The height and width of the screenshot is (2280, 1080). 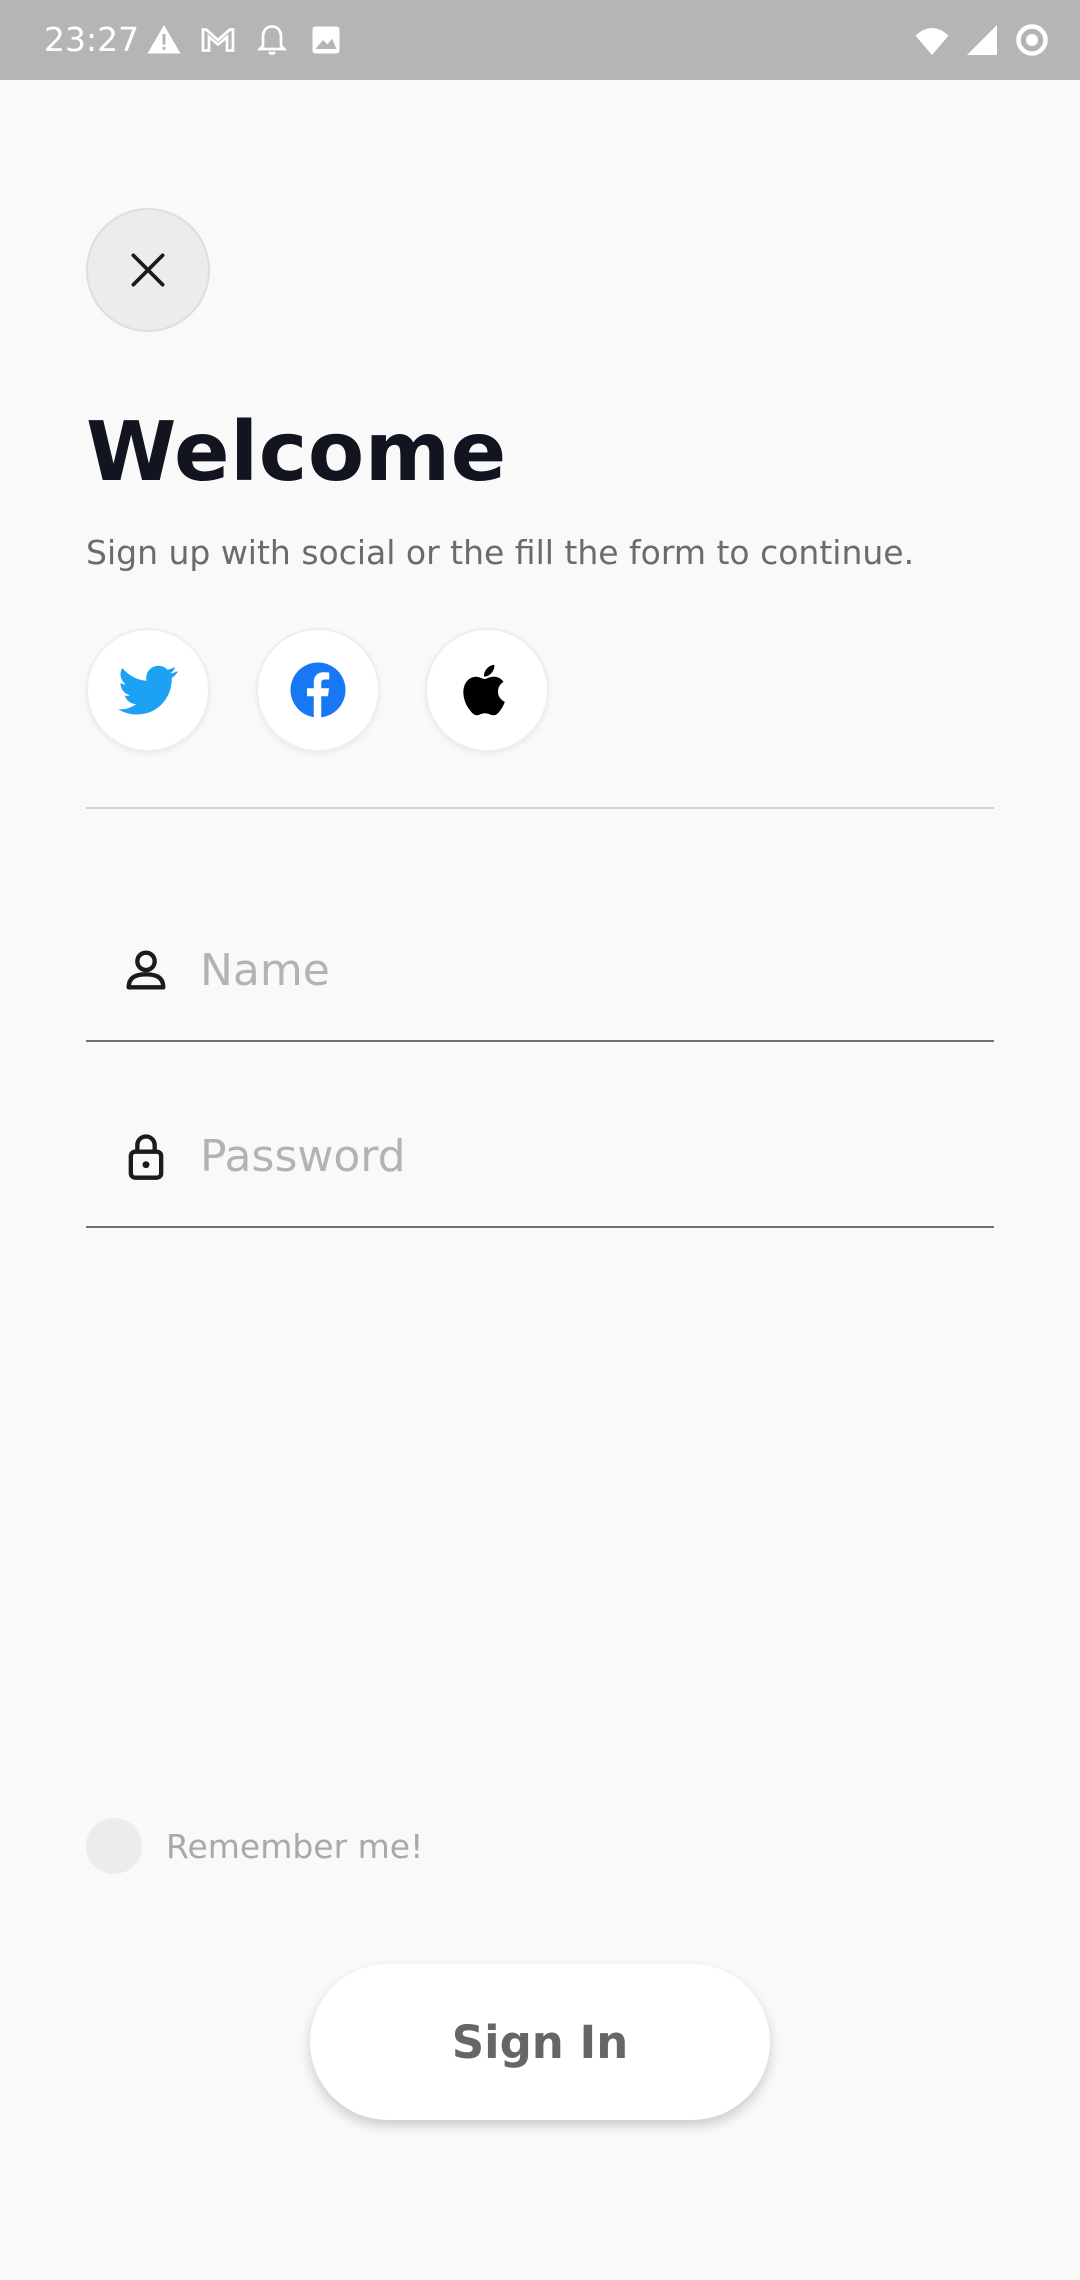 I want to click on close-icon, so click(x=148, y=270).